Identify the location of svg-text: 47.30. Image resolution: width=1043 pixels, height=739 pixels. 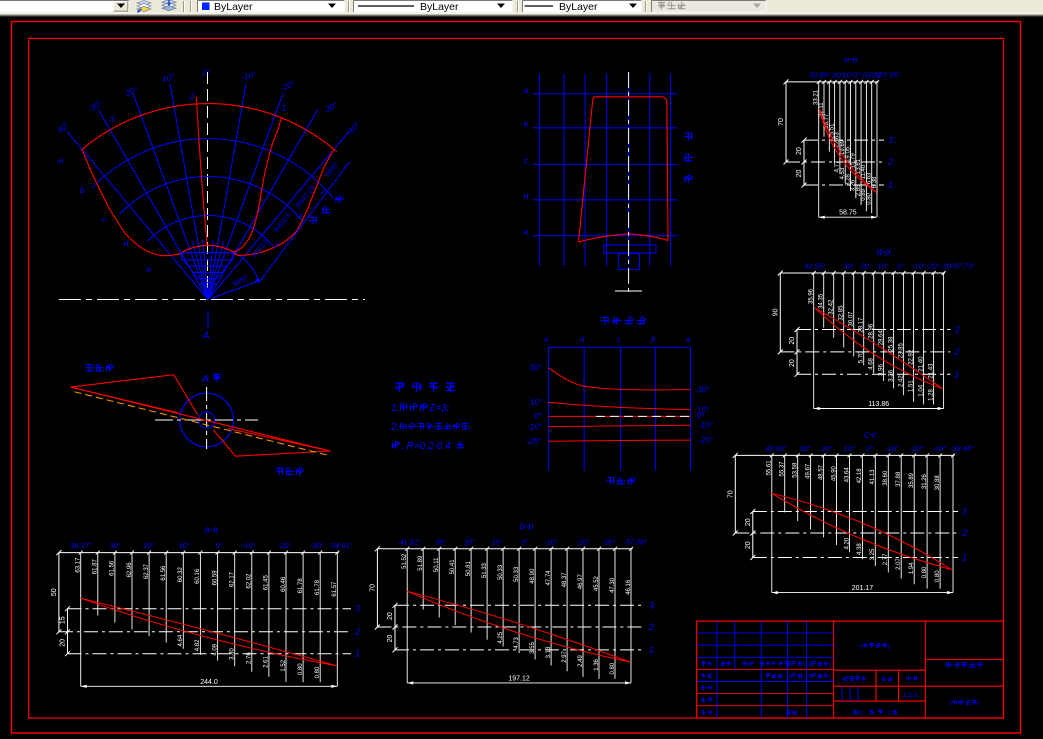
(613, 585).